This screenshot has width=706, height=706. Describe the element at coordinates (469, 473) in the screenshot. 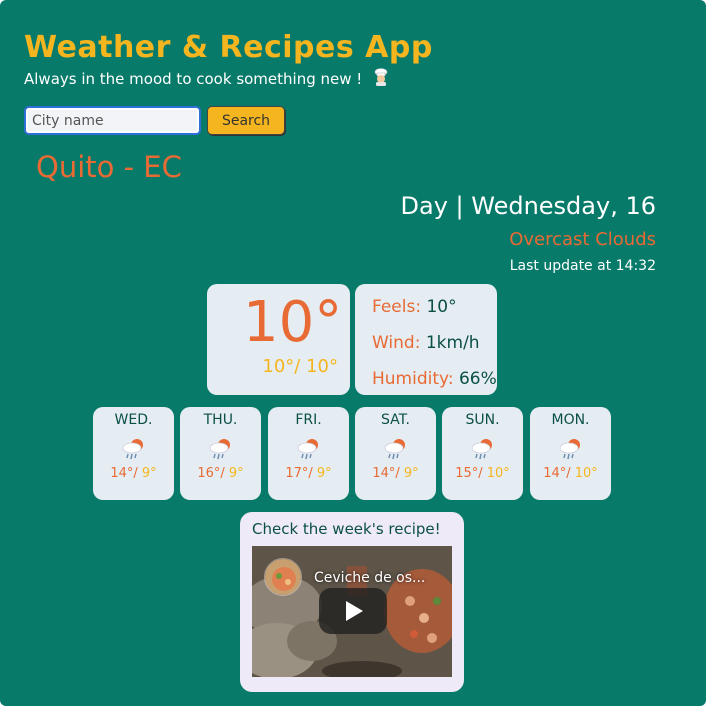

I see `forecast-max: 15°/` at that location.